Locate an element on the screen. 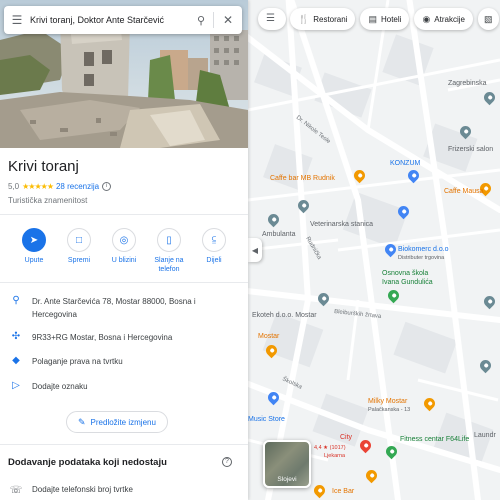 This screenshot has width=500, height=500. save-button: □ Spremi is located at coordinates (79, 251).